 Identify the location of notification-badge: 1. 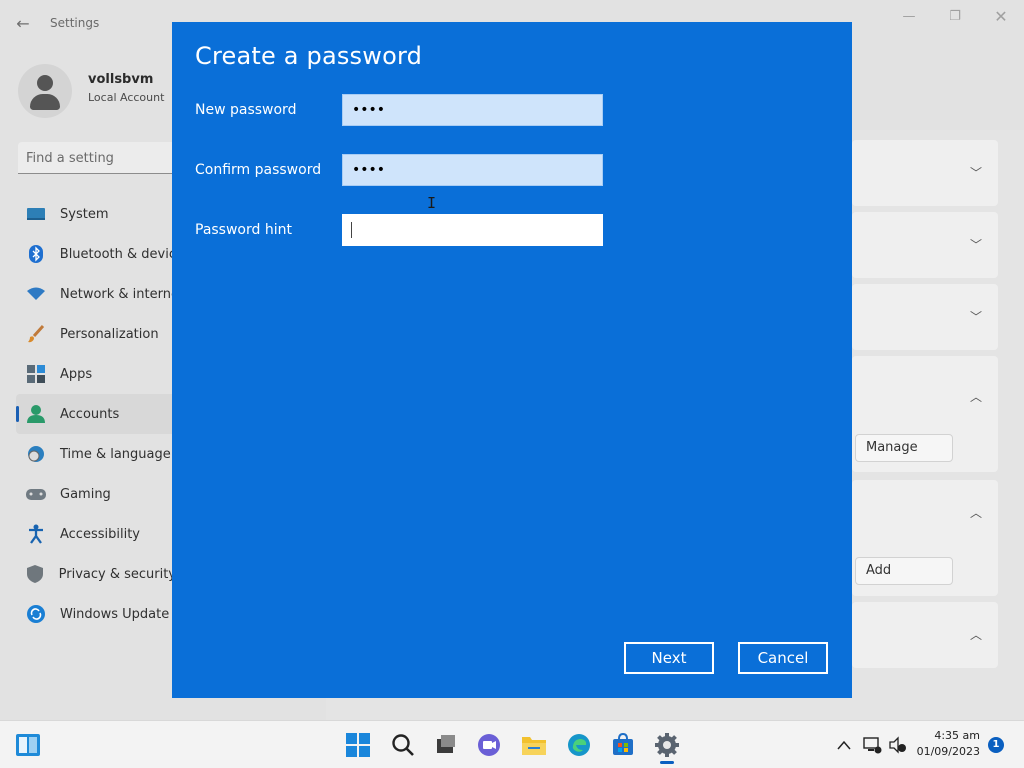
(996, 745).